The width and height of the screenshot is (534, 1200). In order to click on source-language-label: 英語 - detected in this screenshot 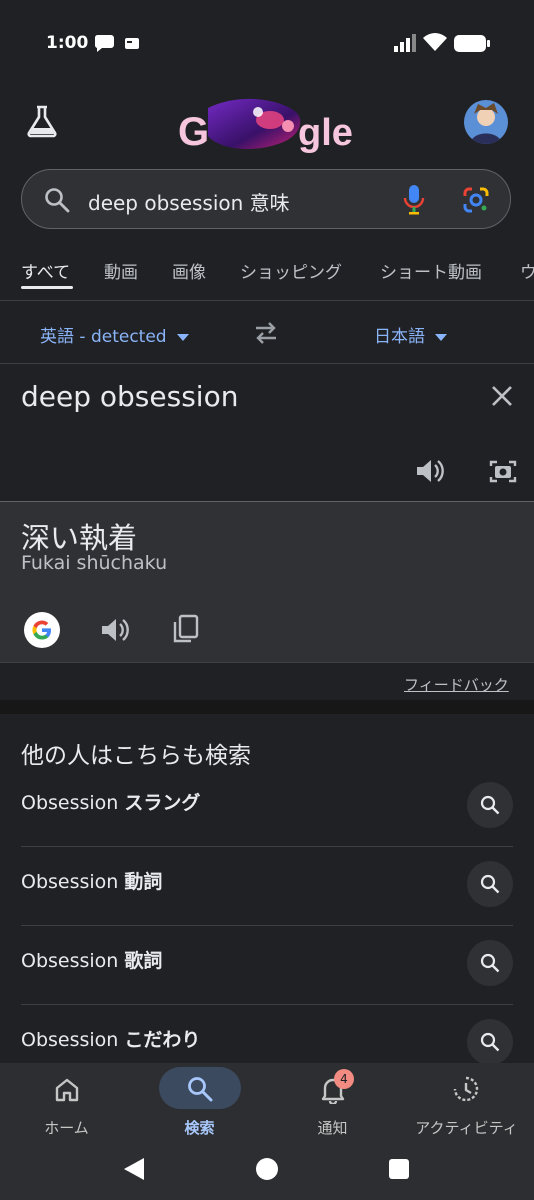, I will do `click(103, 337)`.